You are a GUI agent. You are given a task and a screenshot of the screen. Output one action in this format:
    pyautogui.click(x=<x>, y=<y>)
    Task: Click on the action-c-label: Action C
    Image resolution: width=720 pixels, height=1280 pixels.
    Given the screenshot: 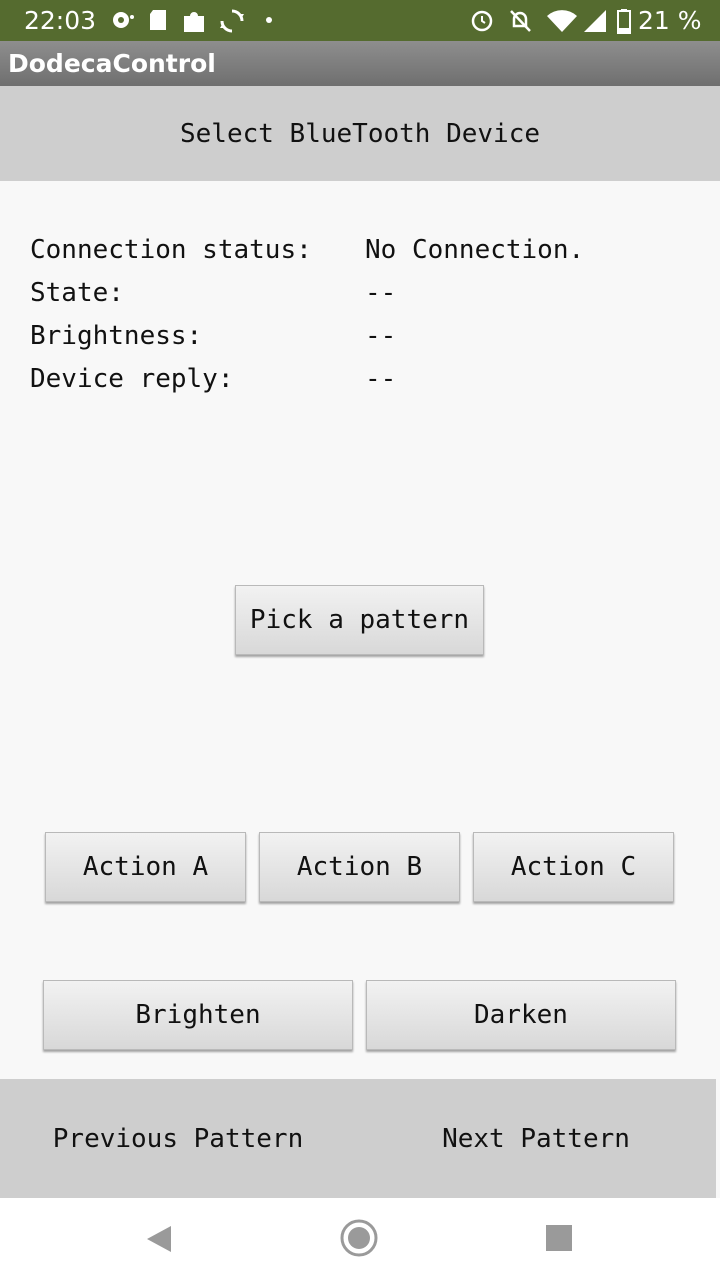 What is the action you would take?
    pyautogui.click(x=573, y=867)
    